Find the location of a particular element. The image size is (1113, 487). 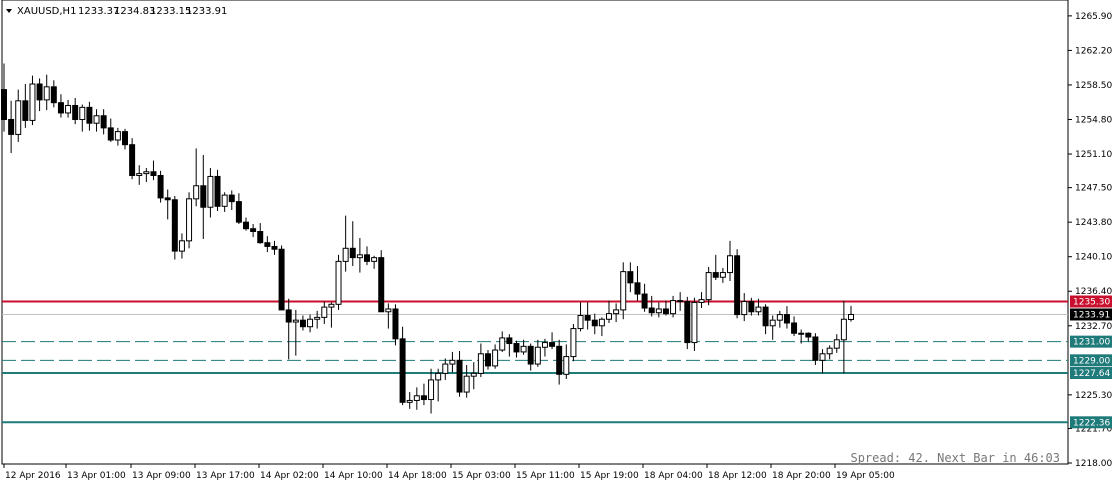

chart-title: XAUUSD,H1 is located at coordinates (46, 11).